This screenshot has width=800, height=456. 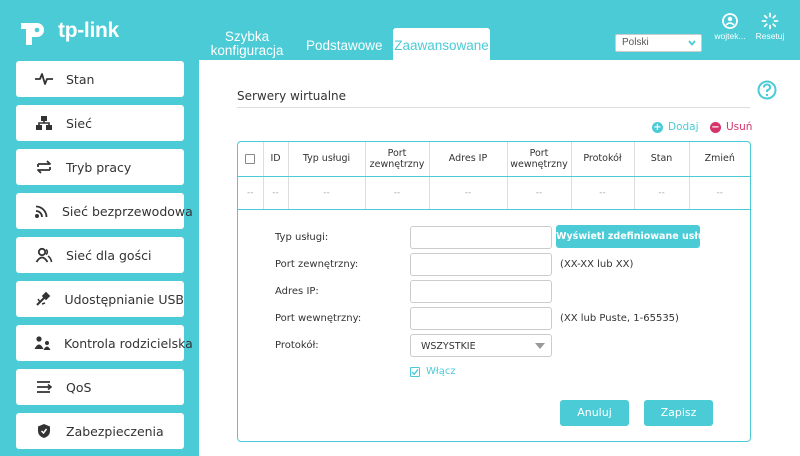 What do you see at coordinates (318, 318) in the screenshot?
I see `internal-port-label: Port wewnętrzny:` at bounding box center [318, 318].